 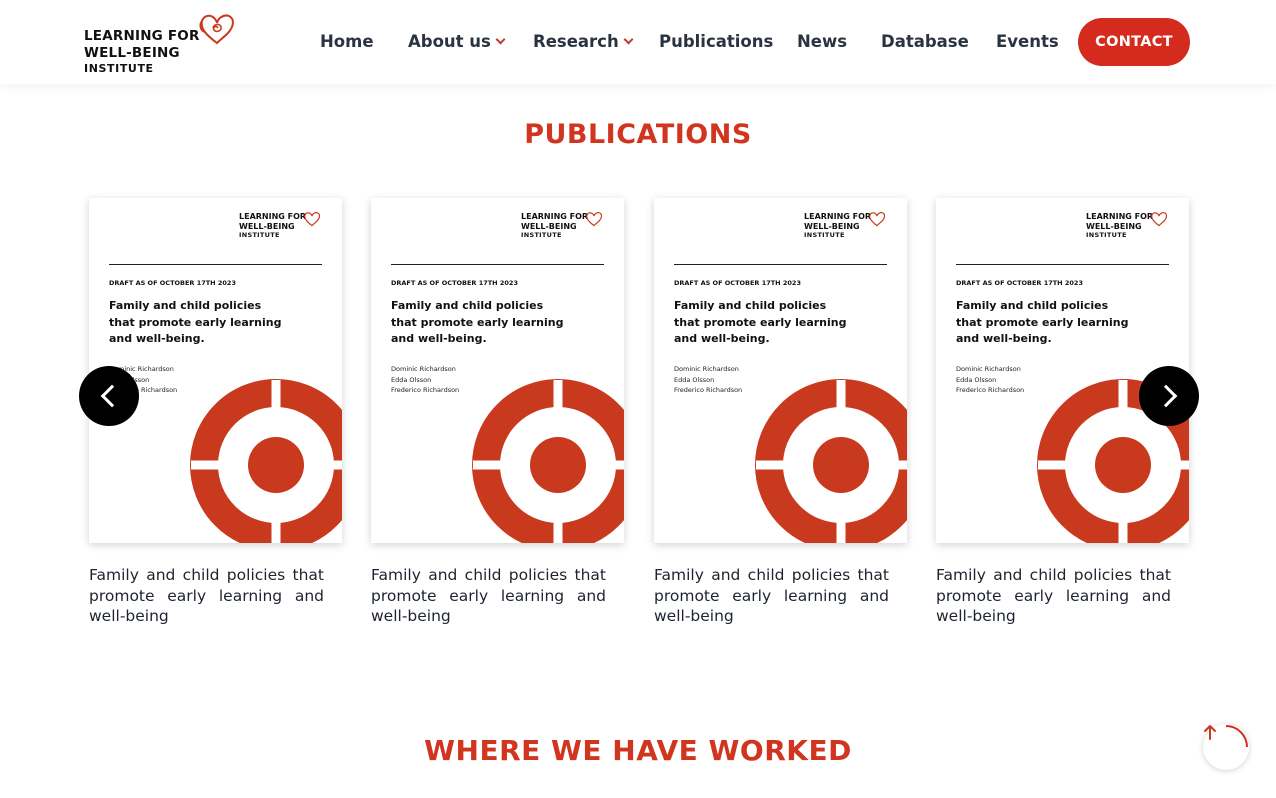 I want to click on contact-button: CONTACT, so click(x=1134, y=42).